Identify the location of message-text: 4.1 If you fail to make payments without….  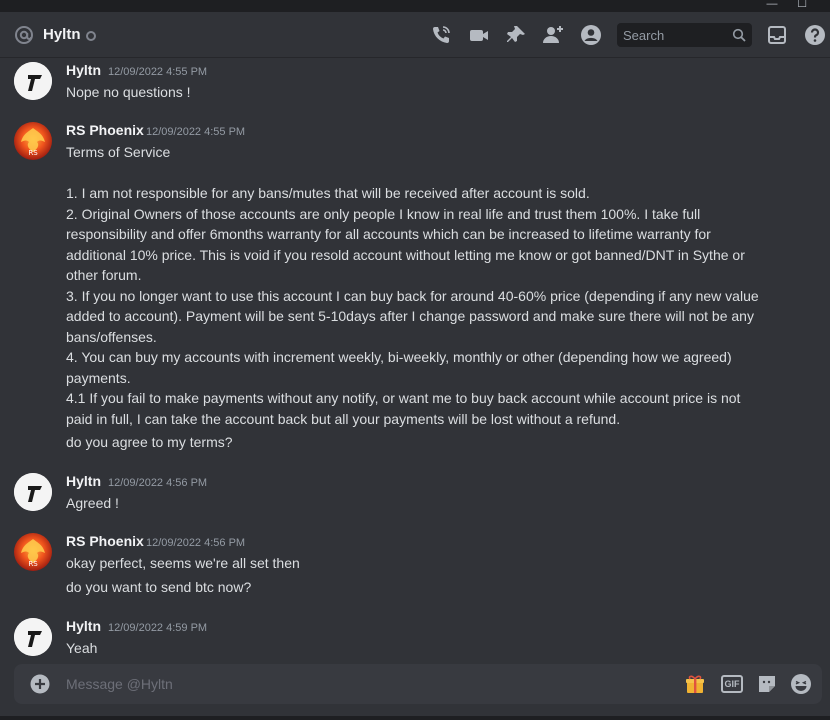
(403, 398).